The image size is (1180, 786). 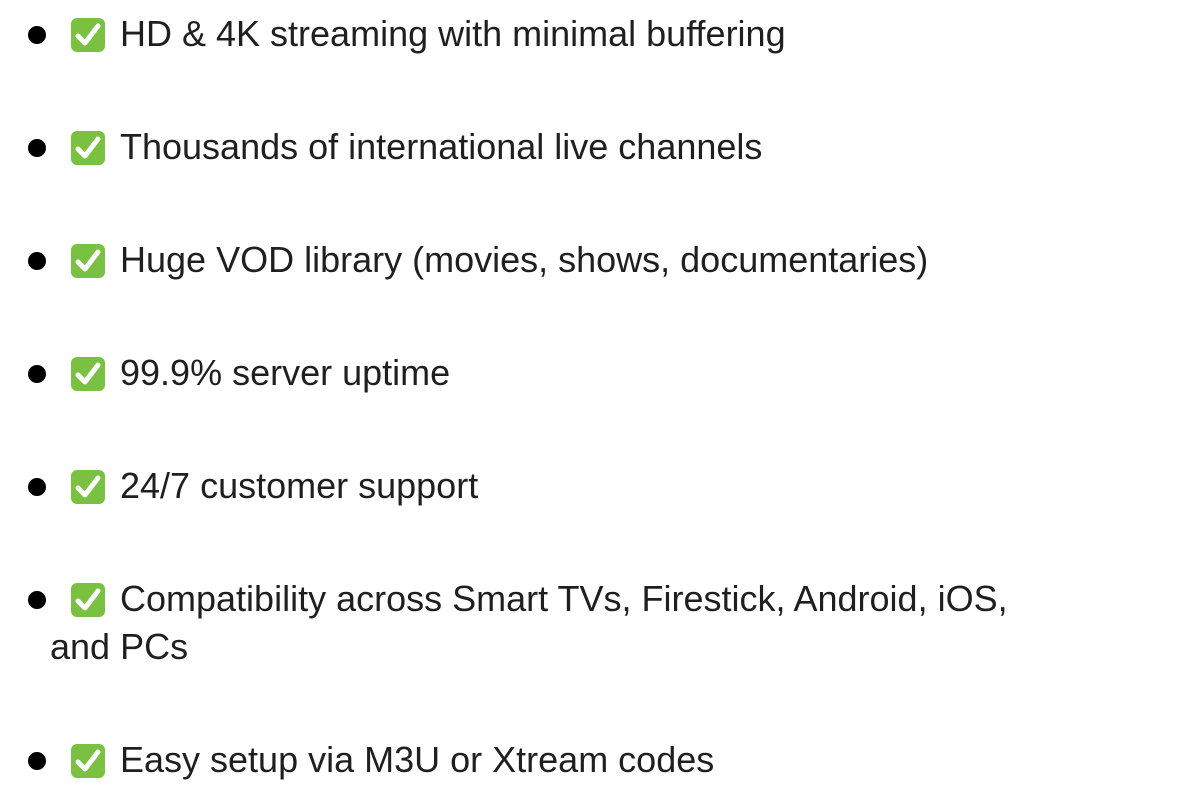 What do you see at coordinates (453, 33) in the screenshot?
I see `feature-text: HD & 4K streaming with minimal buffering` at bounding box center [453, 33].